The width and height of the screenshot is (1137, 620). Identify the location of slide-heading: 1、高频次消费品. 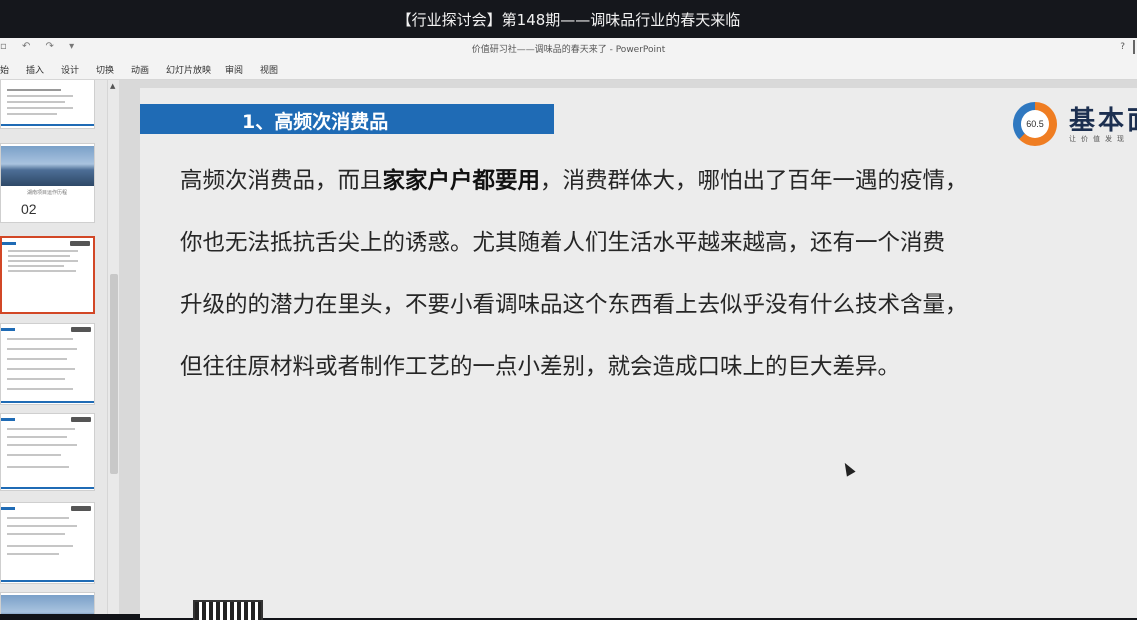
(315, 122).